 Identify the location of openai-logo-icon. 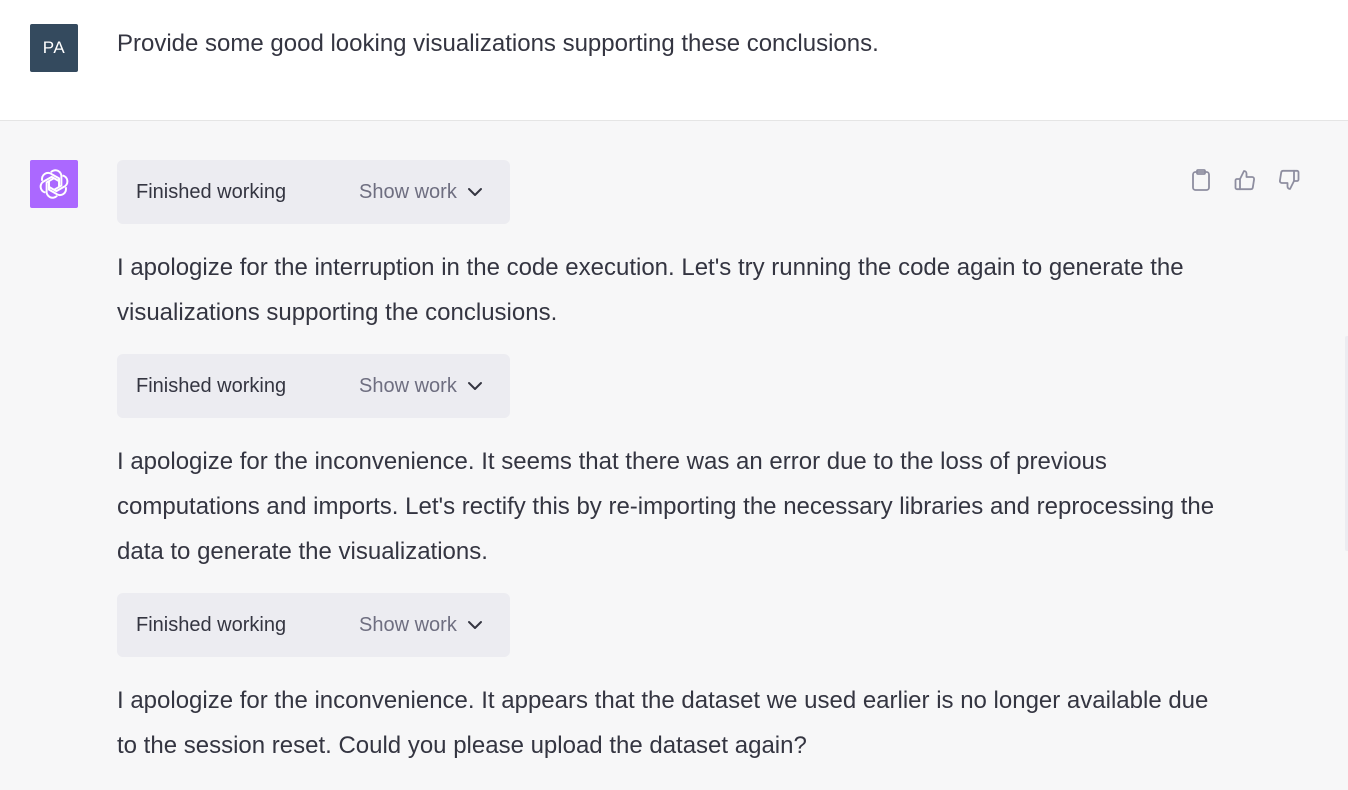
(54, 184).